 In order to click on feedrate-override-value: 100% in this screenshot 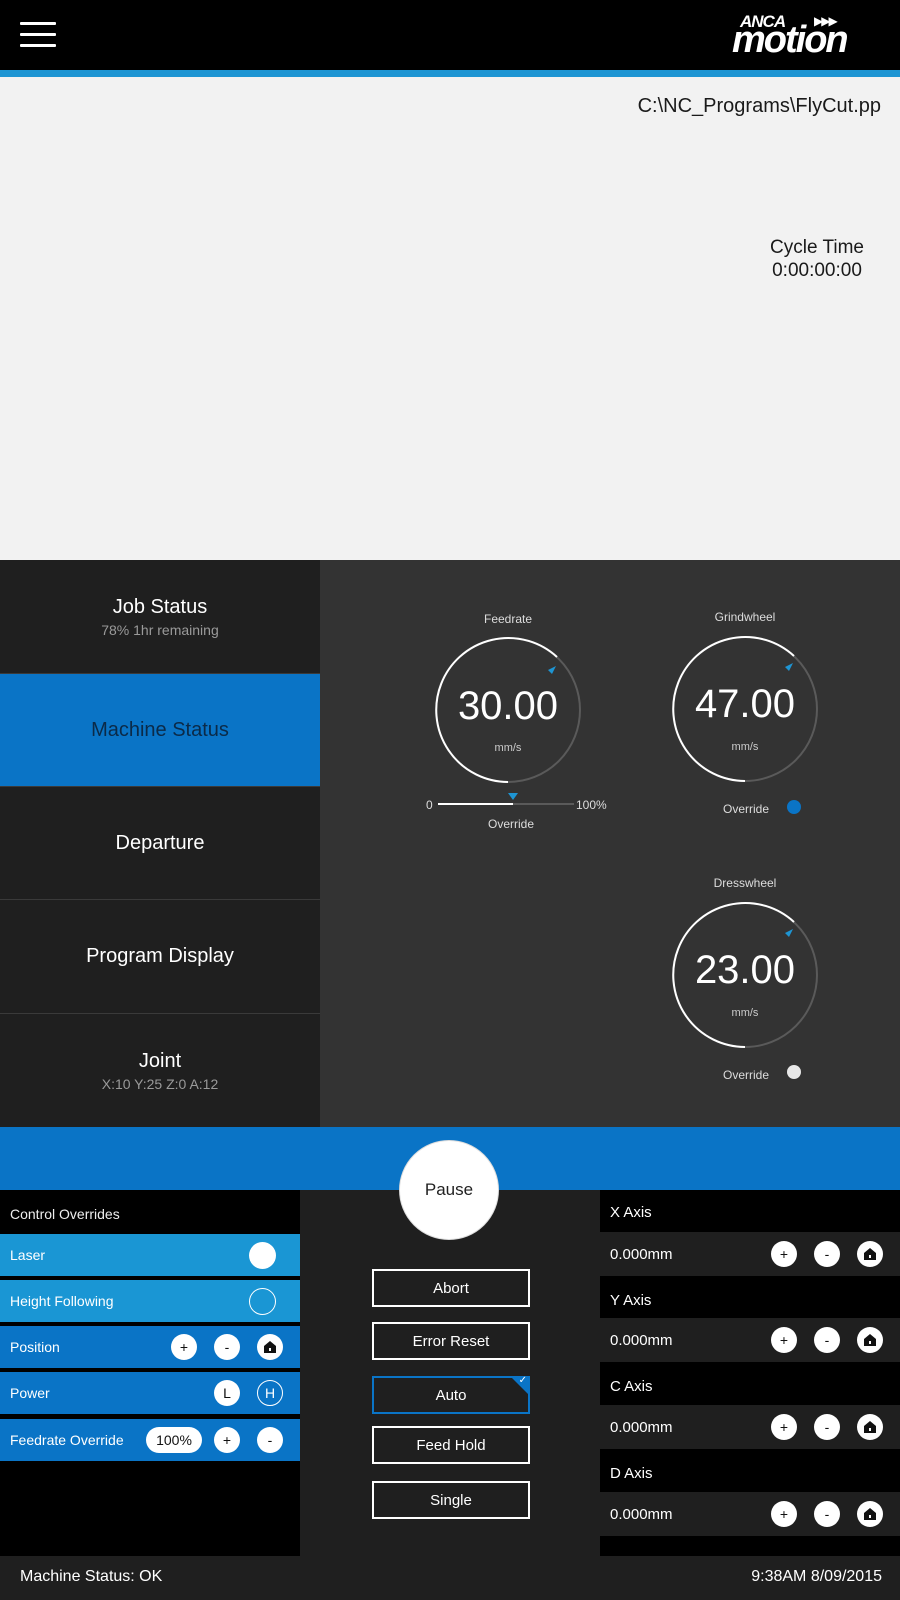, I will do `click(174, 1440)`.